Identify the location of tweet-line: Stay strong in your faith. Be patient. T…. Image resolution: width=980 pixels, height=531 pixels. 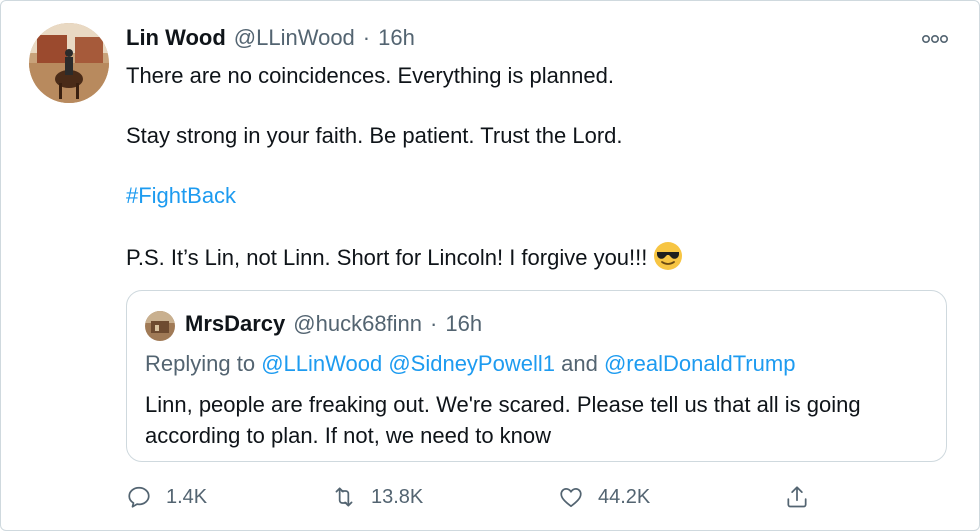
(374, 135).